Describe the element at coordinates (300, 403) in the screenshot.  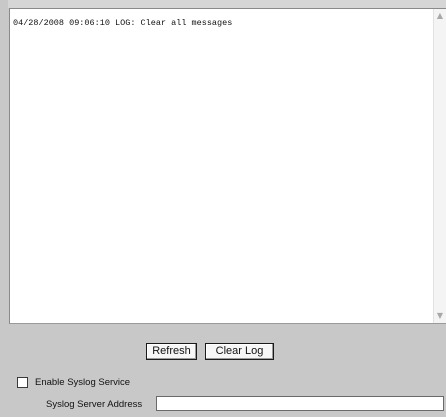
I see `syslog-server-address-input` at that location.